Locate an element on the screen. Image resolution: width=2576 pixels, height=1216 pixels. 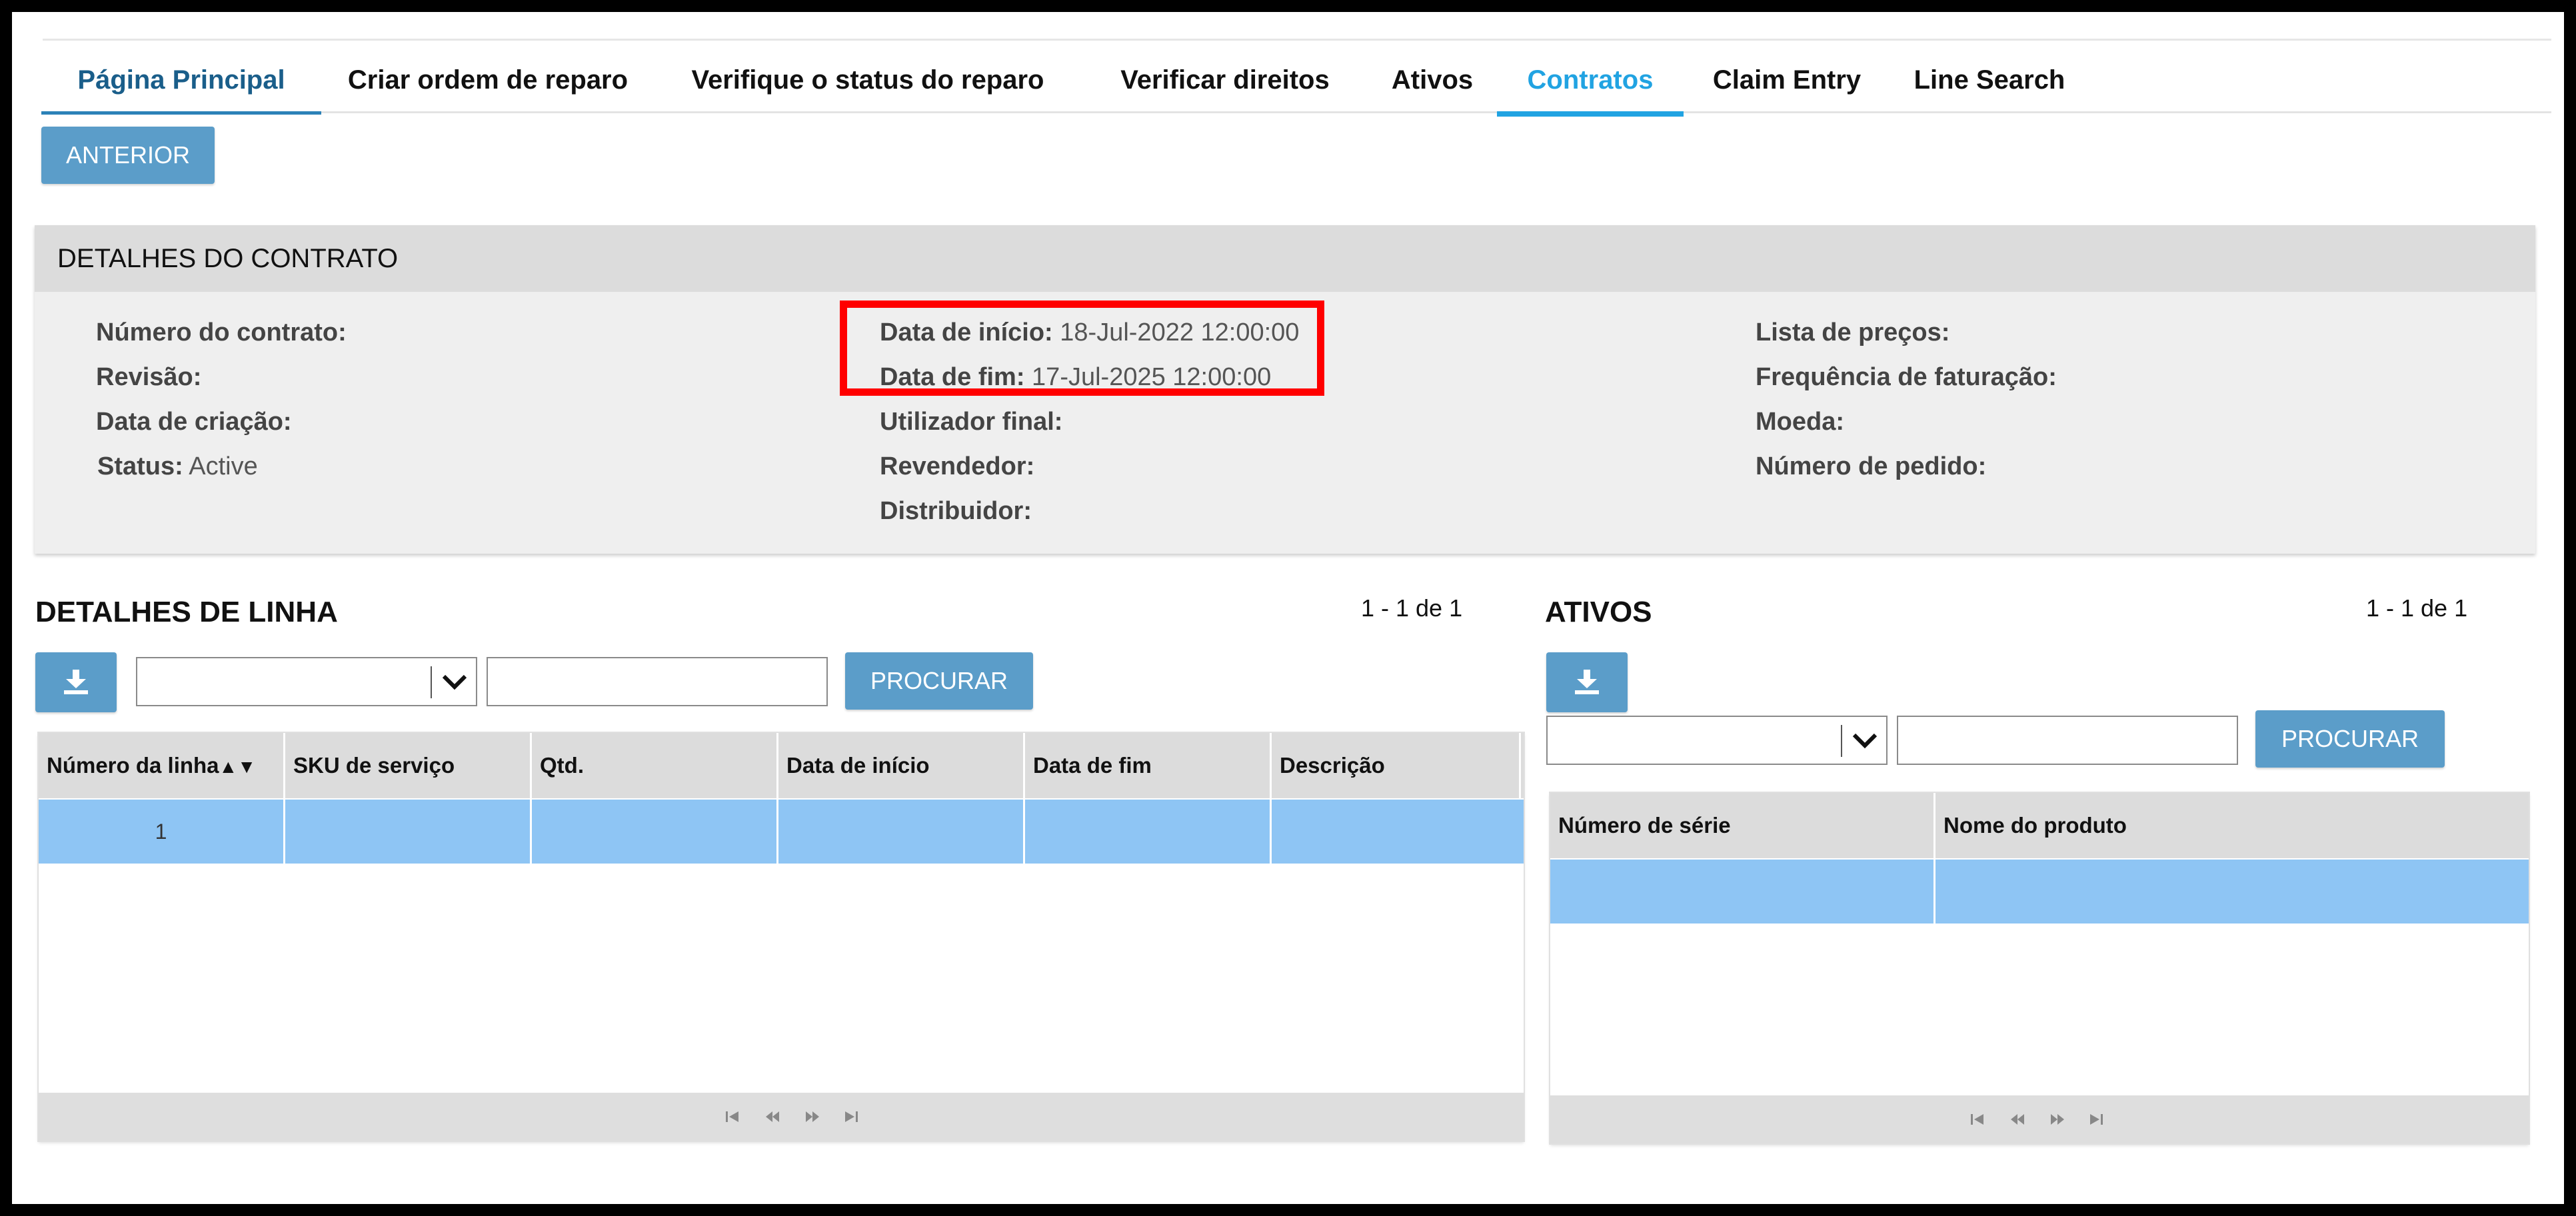
line-filter-select is located at coordinates (306, 681).